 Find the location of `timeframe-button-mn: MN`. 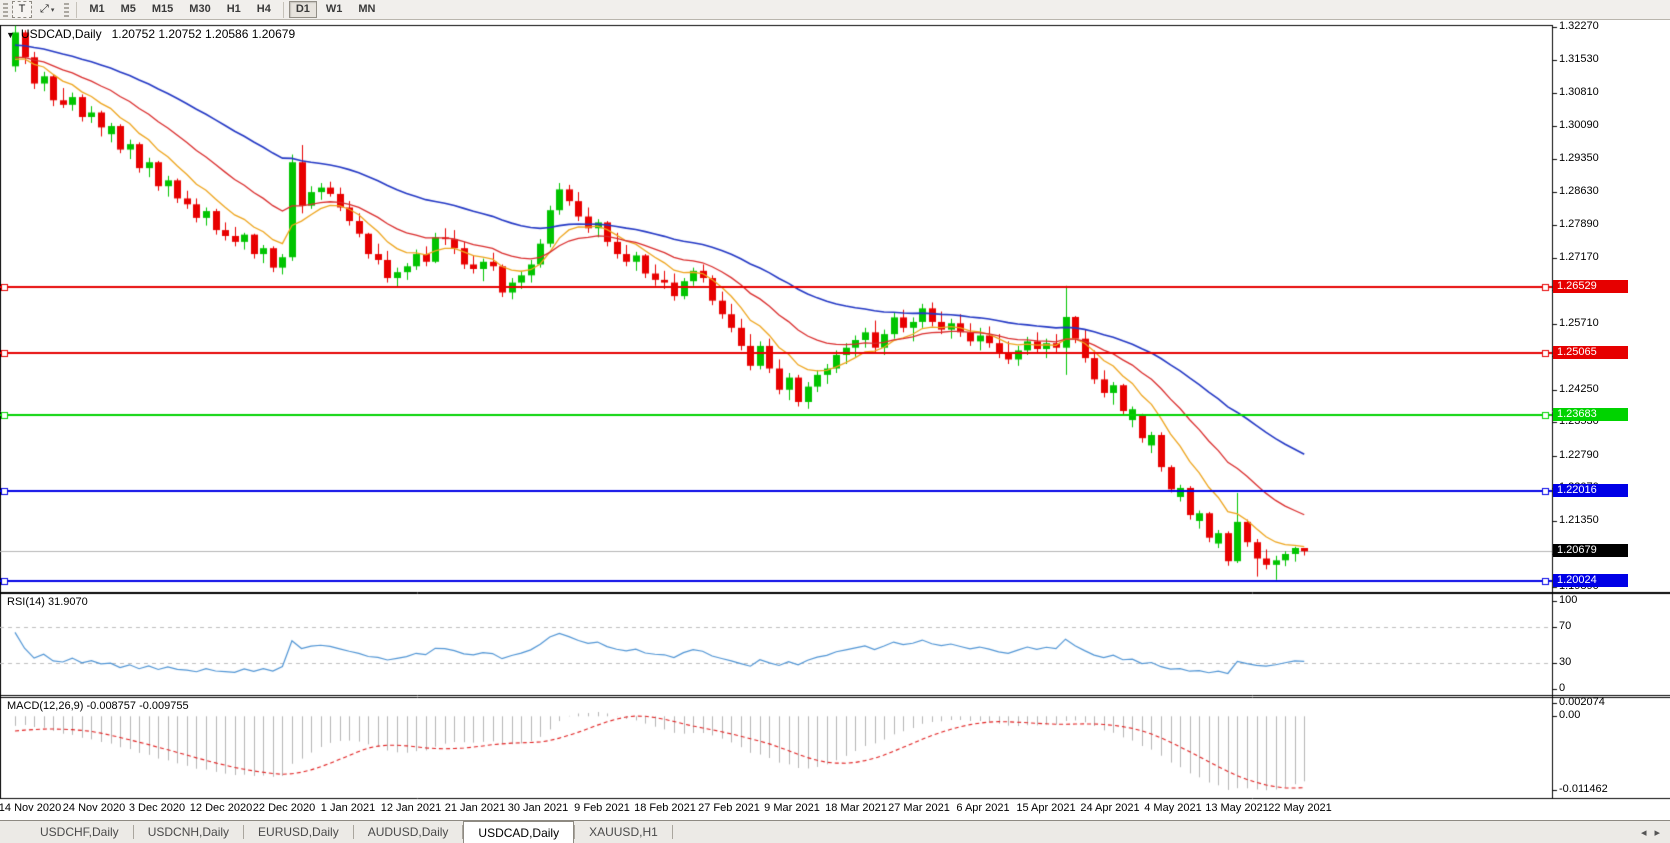

timeframe-button-mn: MN is located at coordinates (366, 9).